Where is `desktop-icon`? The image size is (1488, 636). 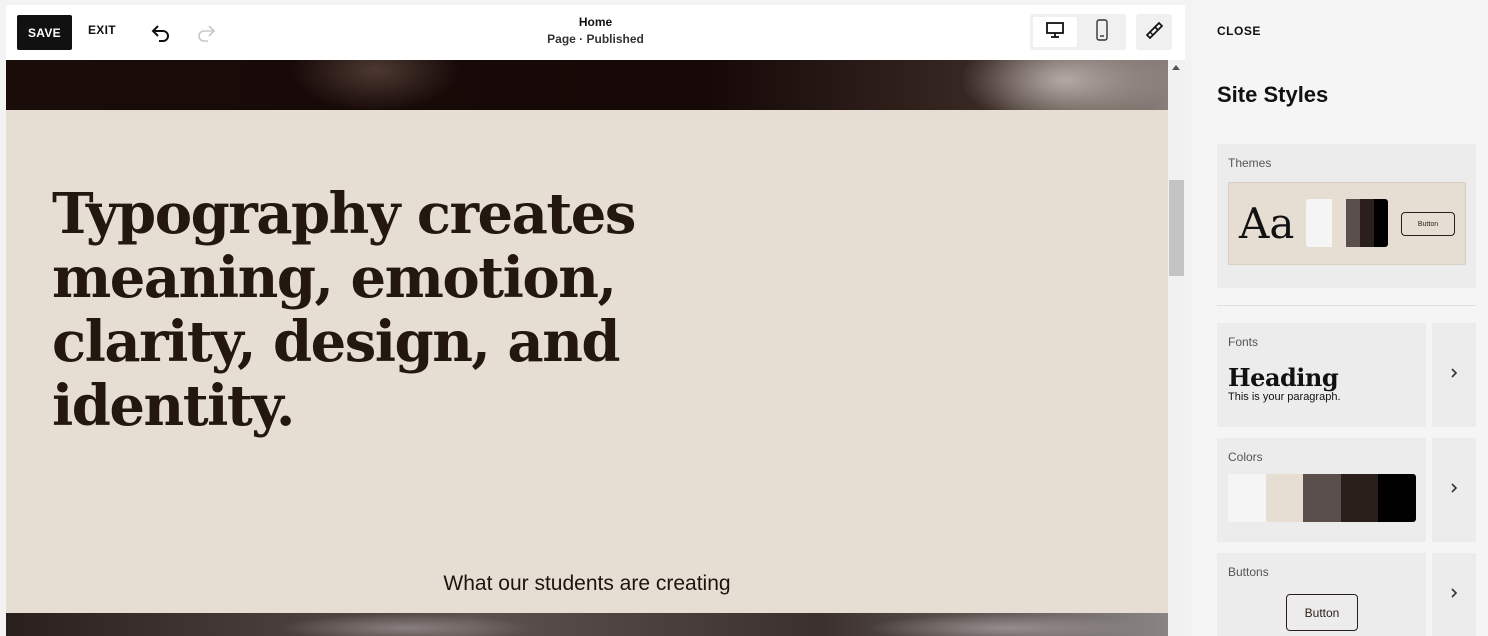
desktop-icon is located at coordinates (1055, 32).